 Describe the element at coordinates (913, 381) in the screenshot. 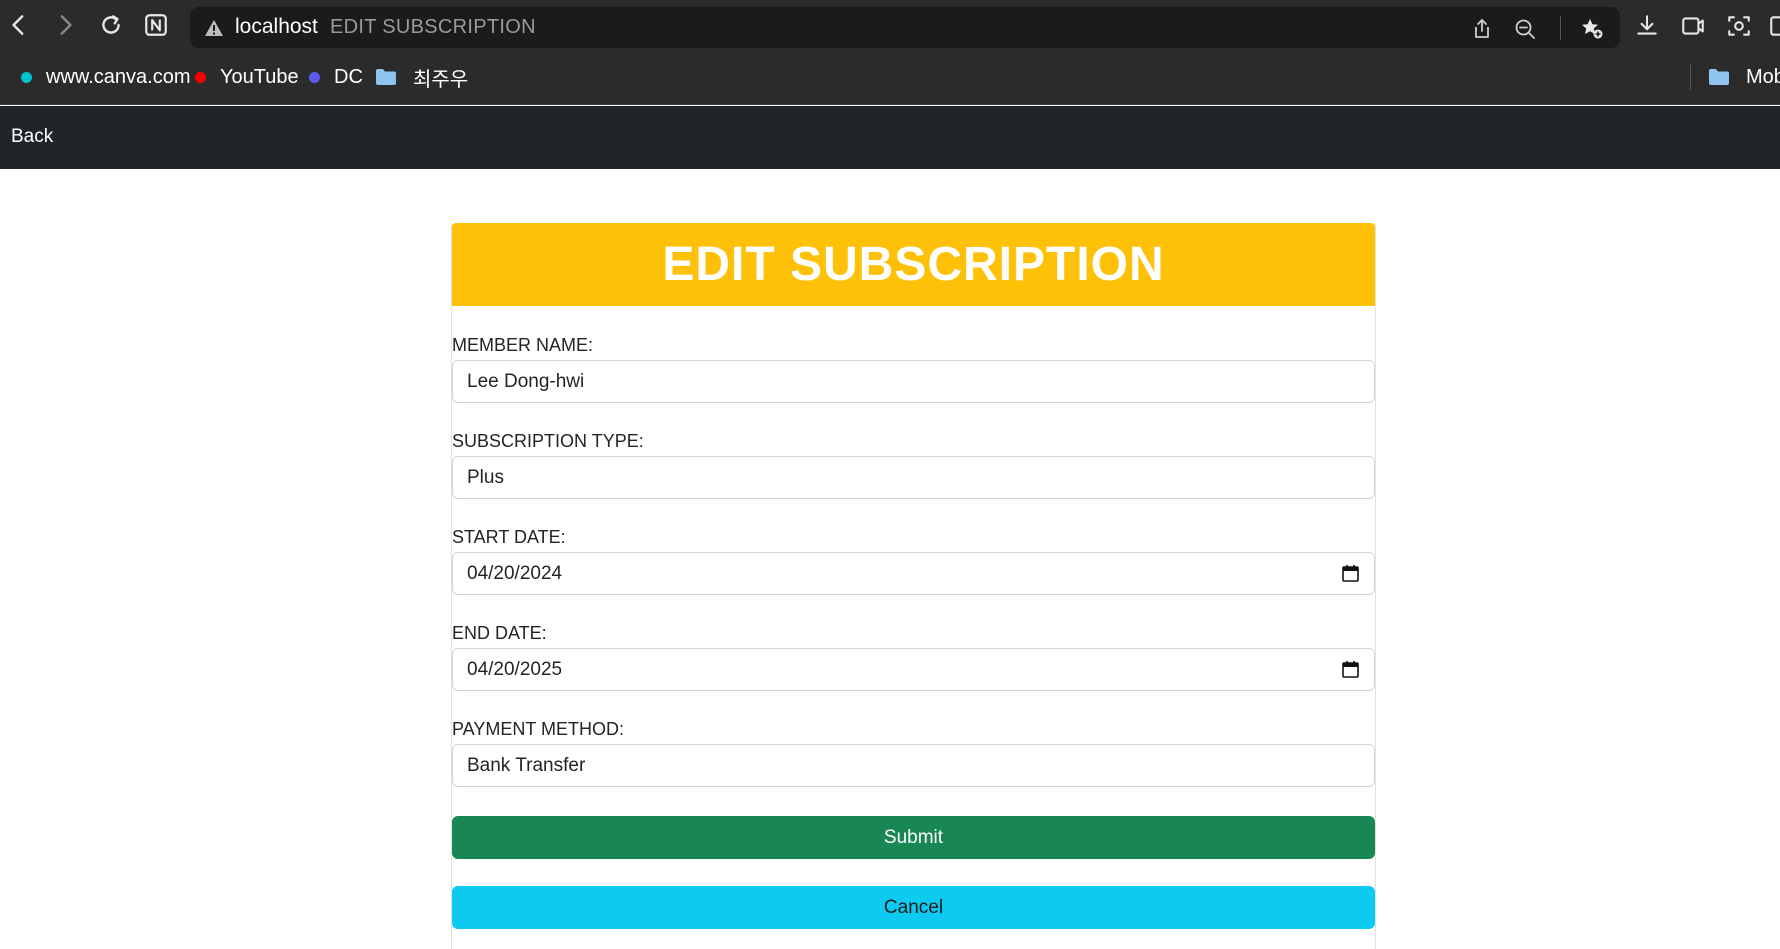

I see `member-name-input: Lee Dong-hwi` at that location.